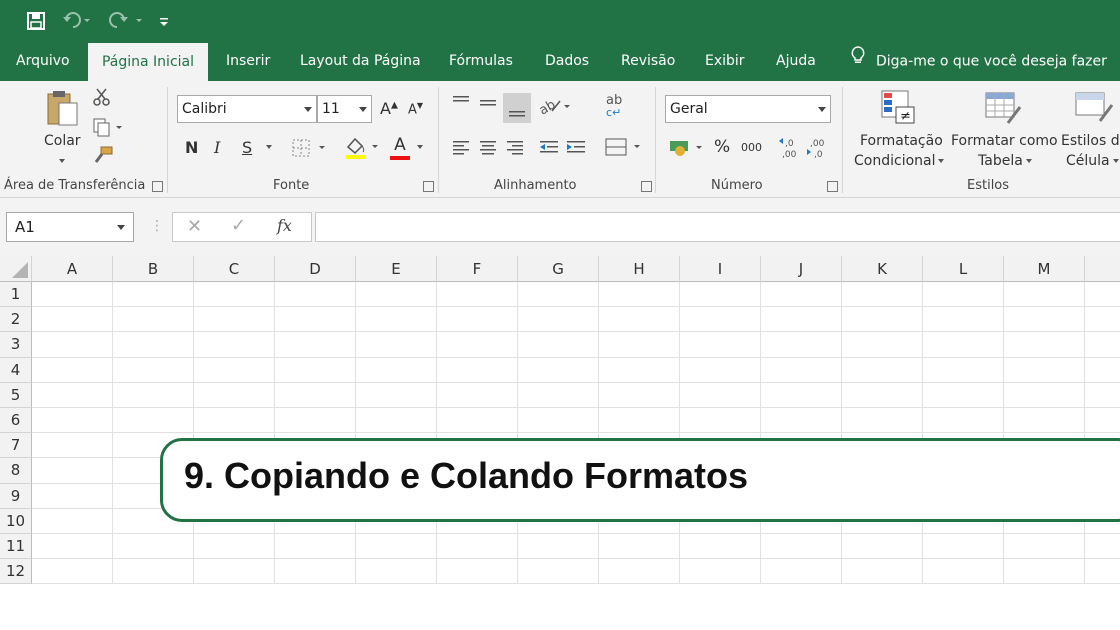  I want to click on alignment-launcher-icon, so click(646, 186).